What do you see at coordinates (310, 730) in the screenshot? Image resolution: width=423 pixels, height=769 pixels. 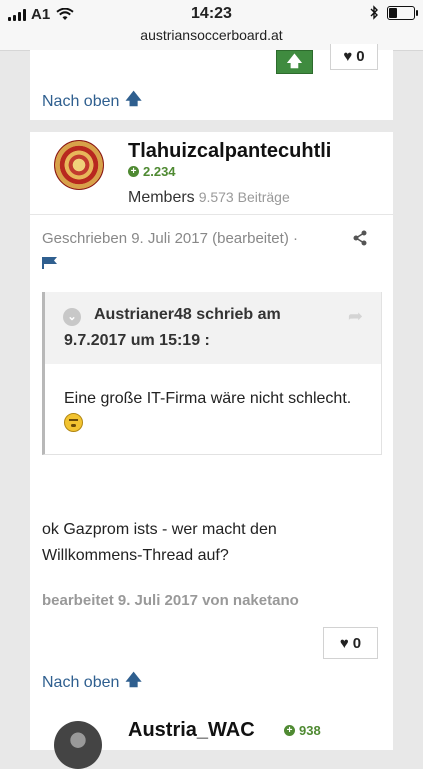 I see `reputation-value: 938` at bounding box center [310, 730].